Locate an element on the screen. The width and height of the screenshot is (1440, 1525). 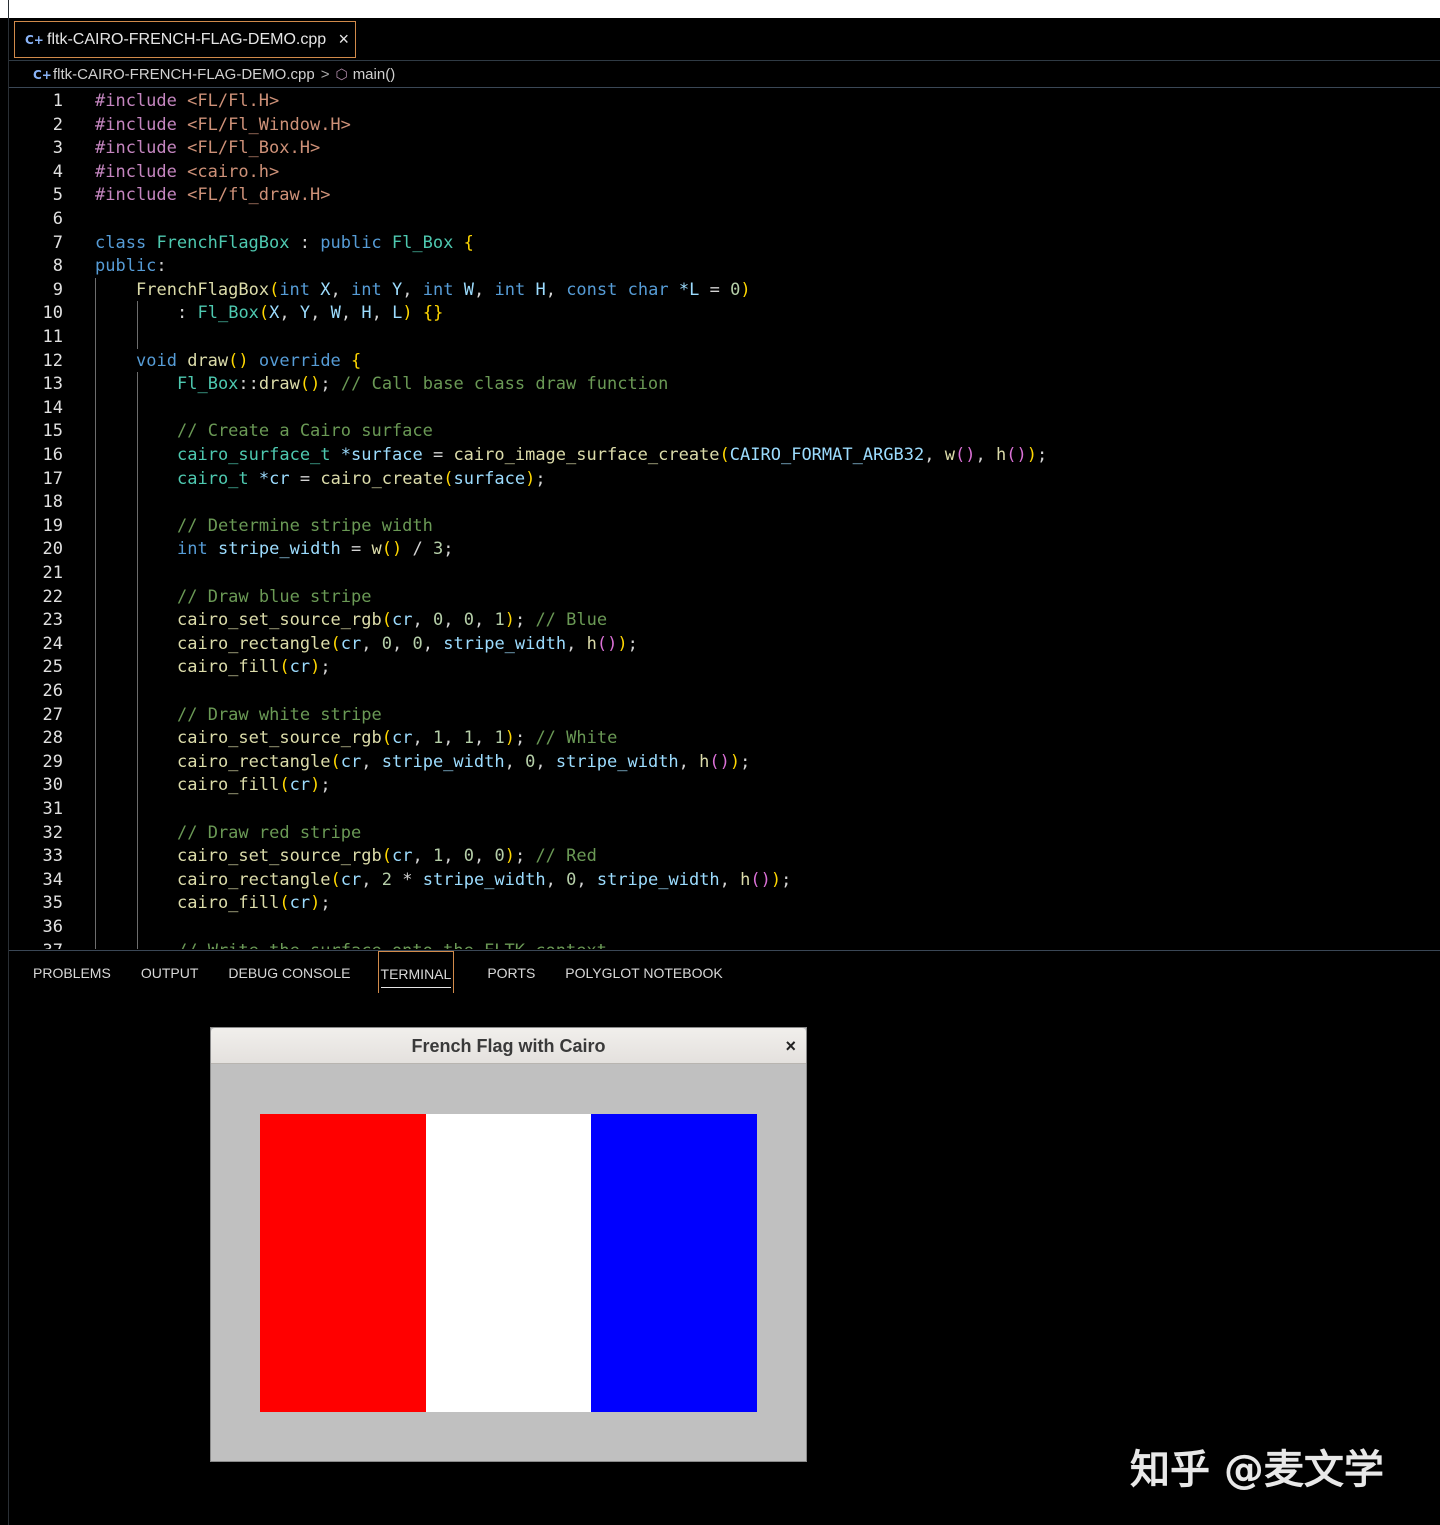
code-line: 18 is located at coordinates (724, 502).